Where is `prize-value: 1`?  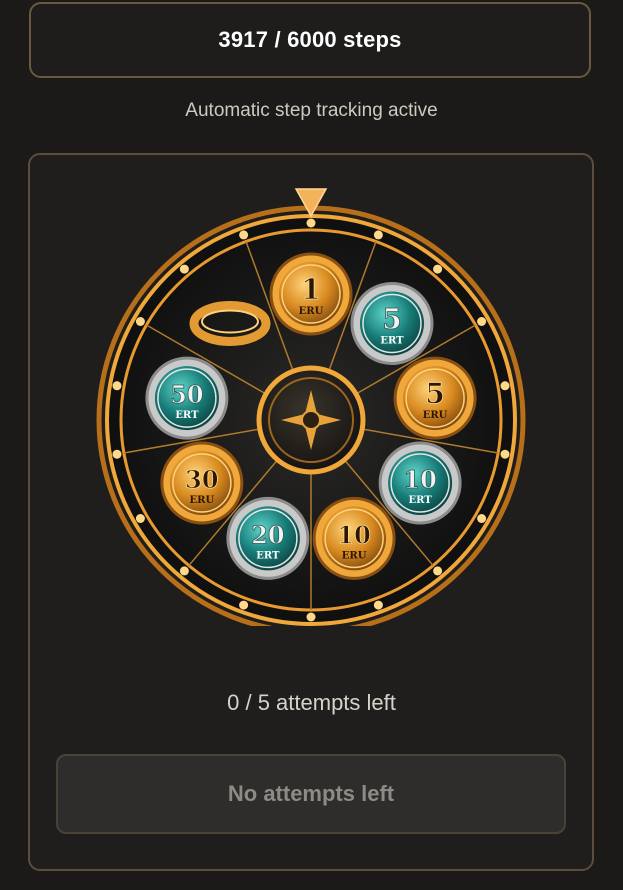
prize-value: 1 is located at coordinates (310, 289).